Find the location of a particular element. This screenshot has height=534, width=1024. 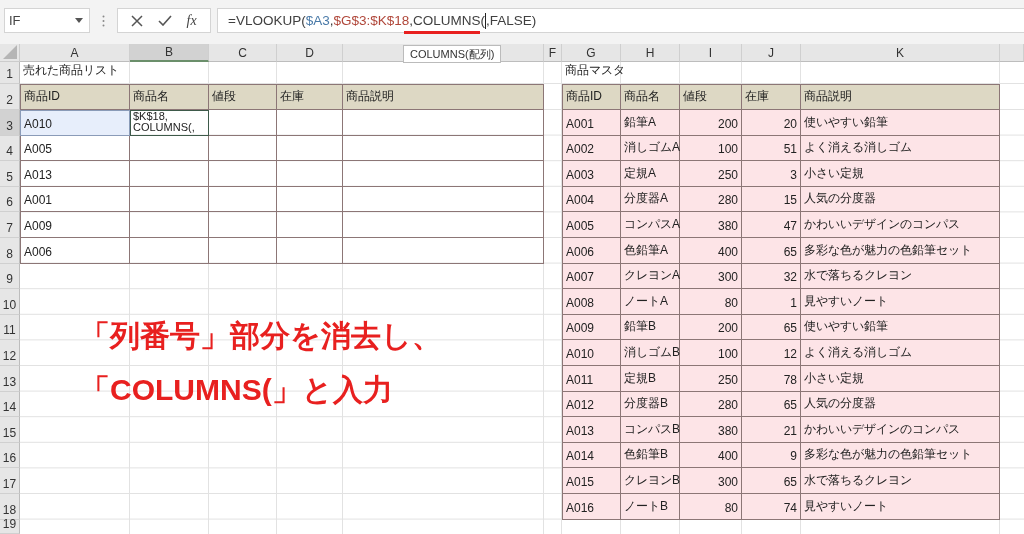

check-icon is located at coordinates (164, 20).